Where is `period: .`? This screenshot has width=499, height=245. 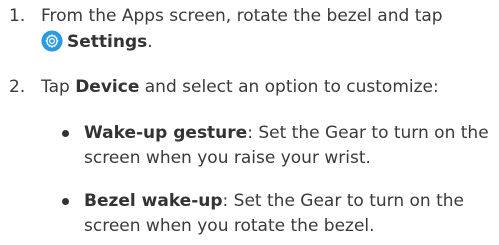 period: . is located at coordinates (150, 42).